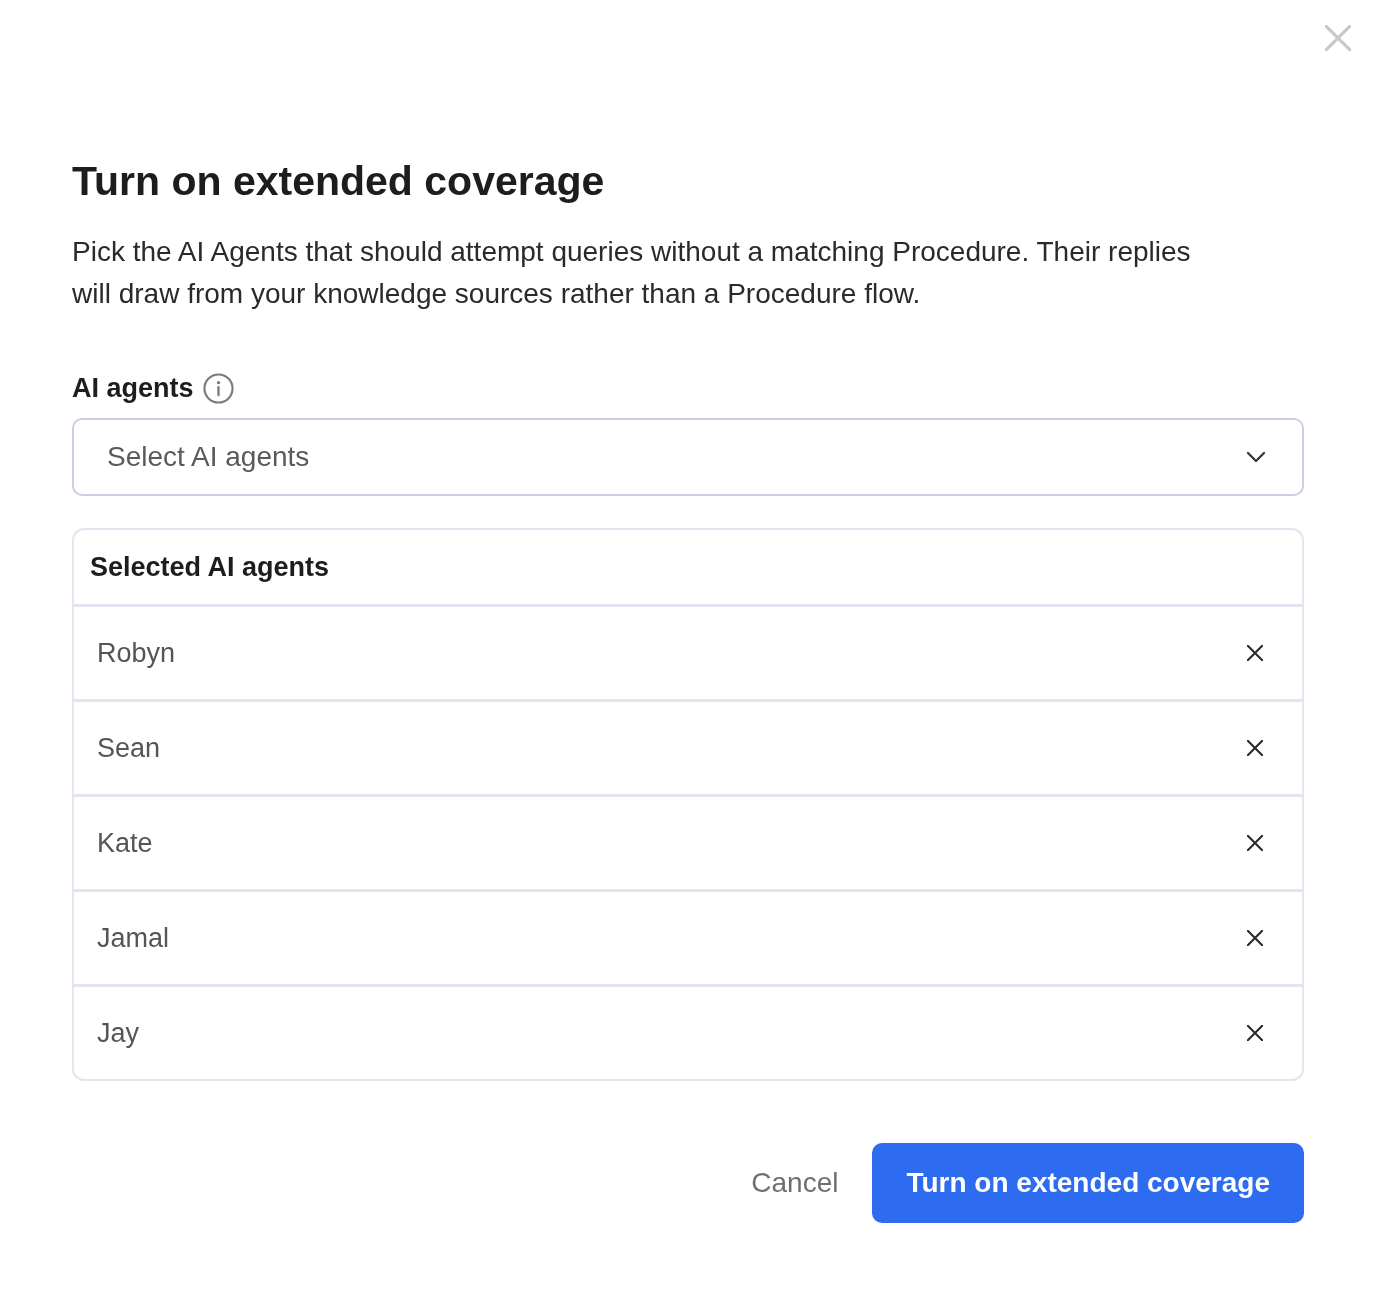 The width and height of the screenshot is (1376, 1290). What do you see at coordinates (133, 388) in the screenshot?
I see `field-label: AI agents` at bounding box center [133, 388].